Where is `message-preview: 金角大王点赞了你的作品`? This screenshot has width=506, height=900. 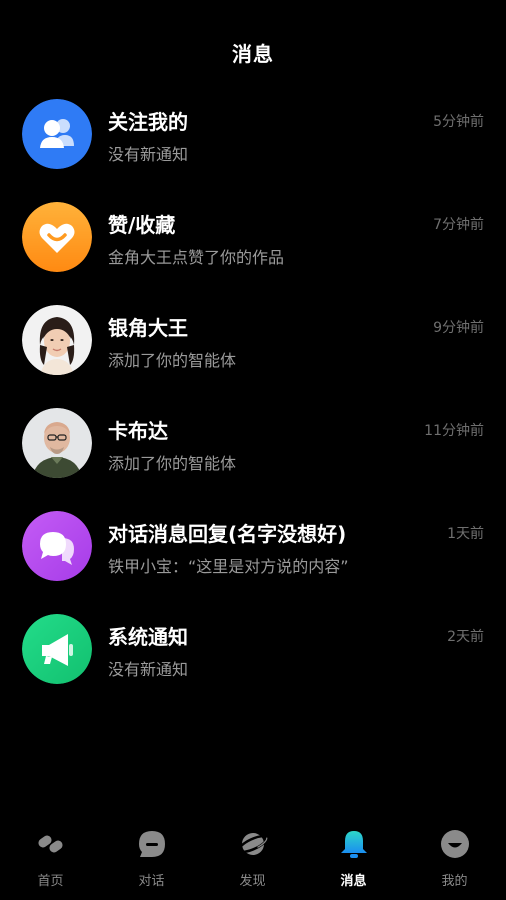 message-preview: 金角大王点赞了你的作品 is located at coordinates (196, 257).